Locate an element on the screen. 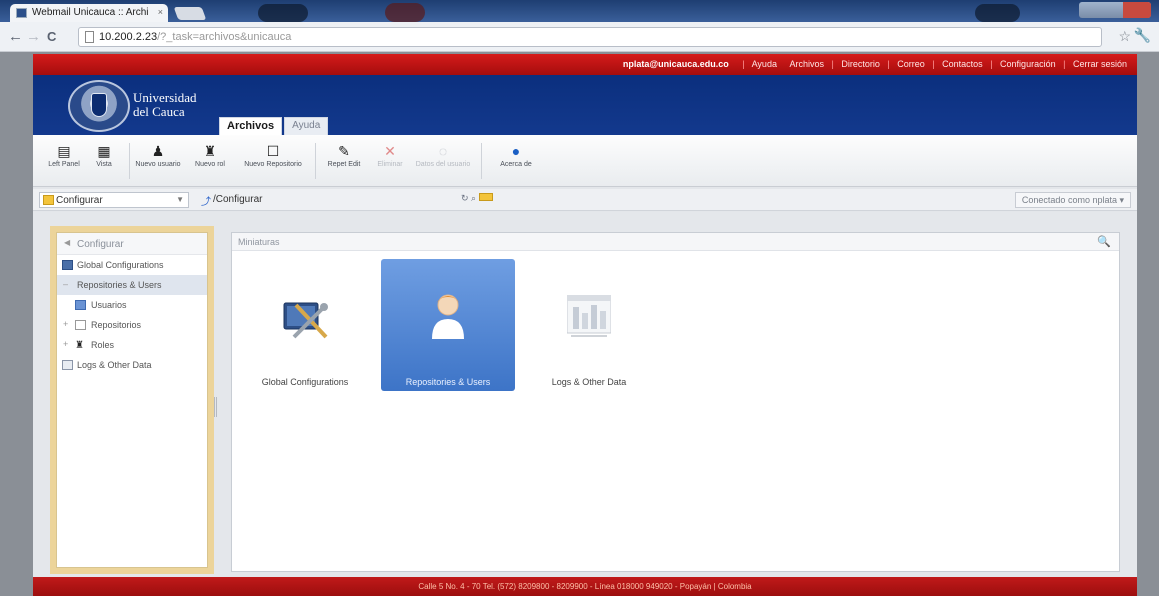 The image size is (1159, 596). delete-button: ✕ Eliminar is located at coordinates (390, 161).